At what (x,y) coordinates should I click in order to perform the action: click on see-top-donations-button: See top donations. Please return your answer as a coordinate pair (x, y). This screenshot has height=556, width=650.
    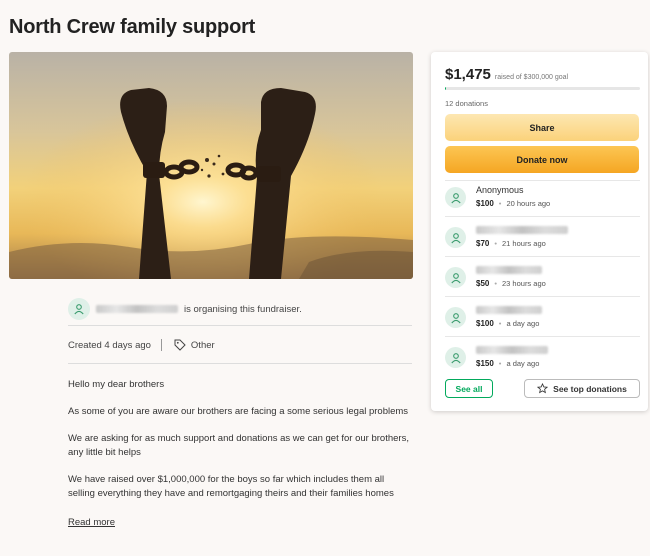
    Looking at the image, I should click on (582, 388).